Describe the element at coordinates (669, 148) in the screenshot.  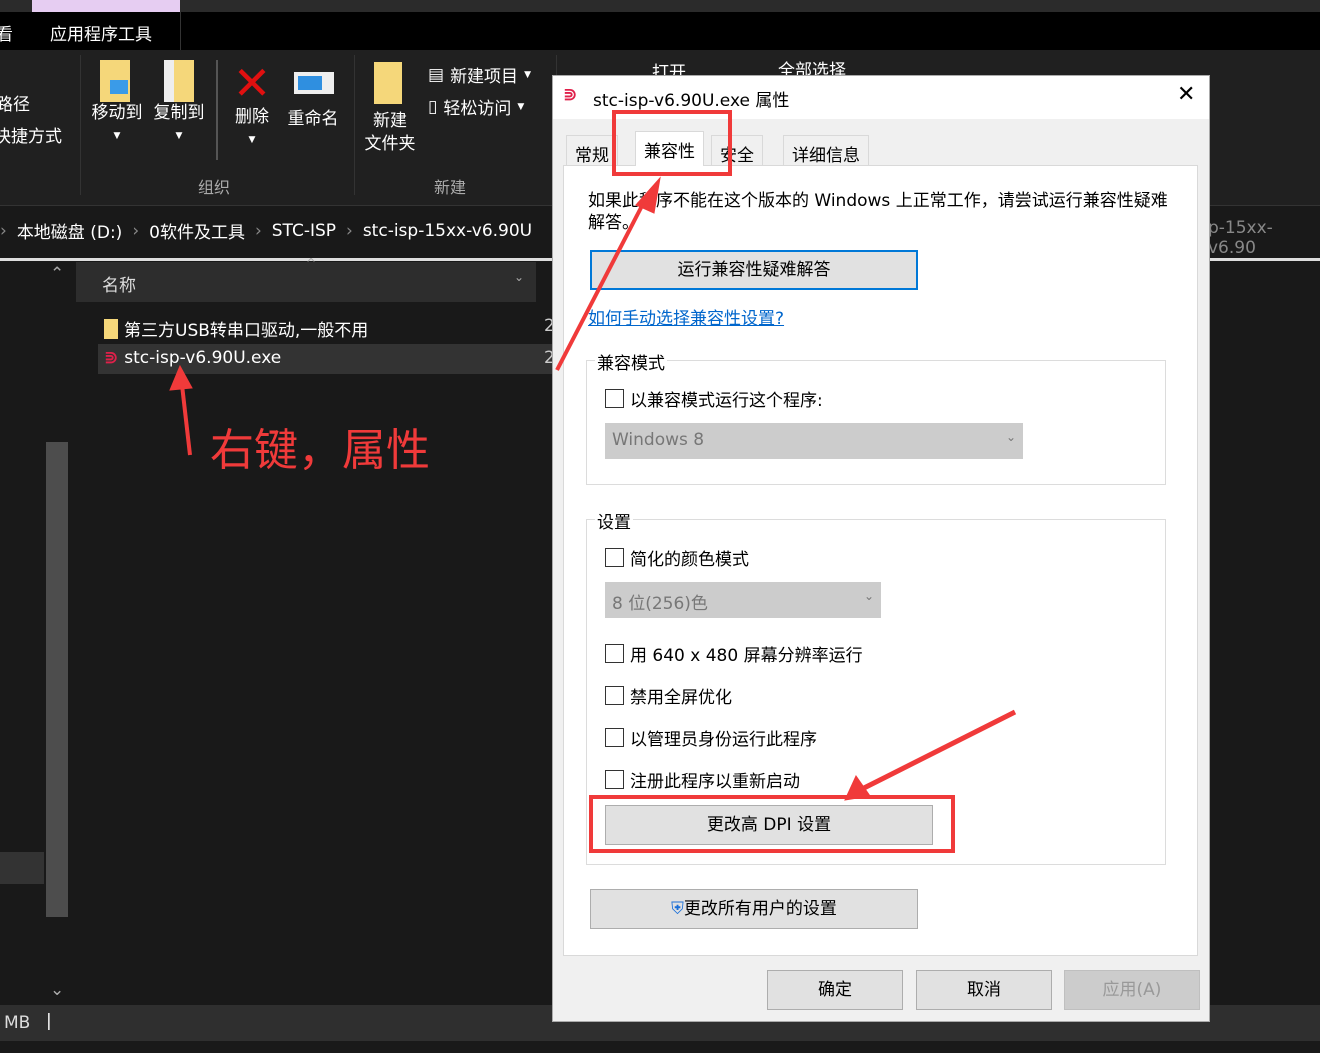
I see `tab-compatibility: 兼容性` at that location.